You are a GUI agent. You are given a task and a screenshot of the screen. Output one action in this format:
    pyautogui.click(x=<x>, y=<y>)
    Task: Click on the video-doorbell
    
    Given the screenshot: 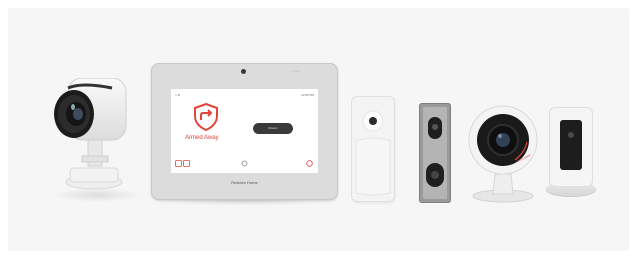 What is the action you would take?
    pyautogui.click(x=435, y=153)
    